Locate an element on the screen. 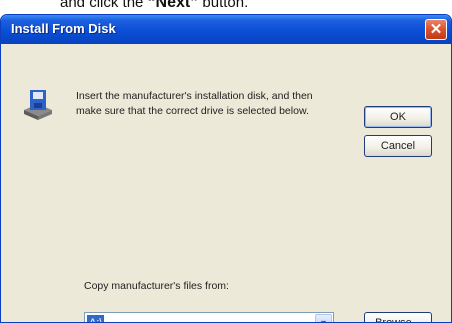 The image size is (452, 323). caption-bold: “Next” is located at coordinates (173, 5).